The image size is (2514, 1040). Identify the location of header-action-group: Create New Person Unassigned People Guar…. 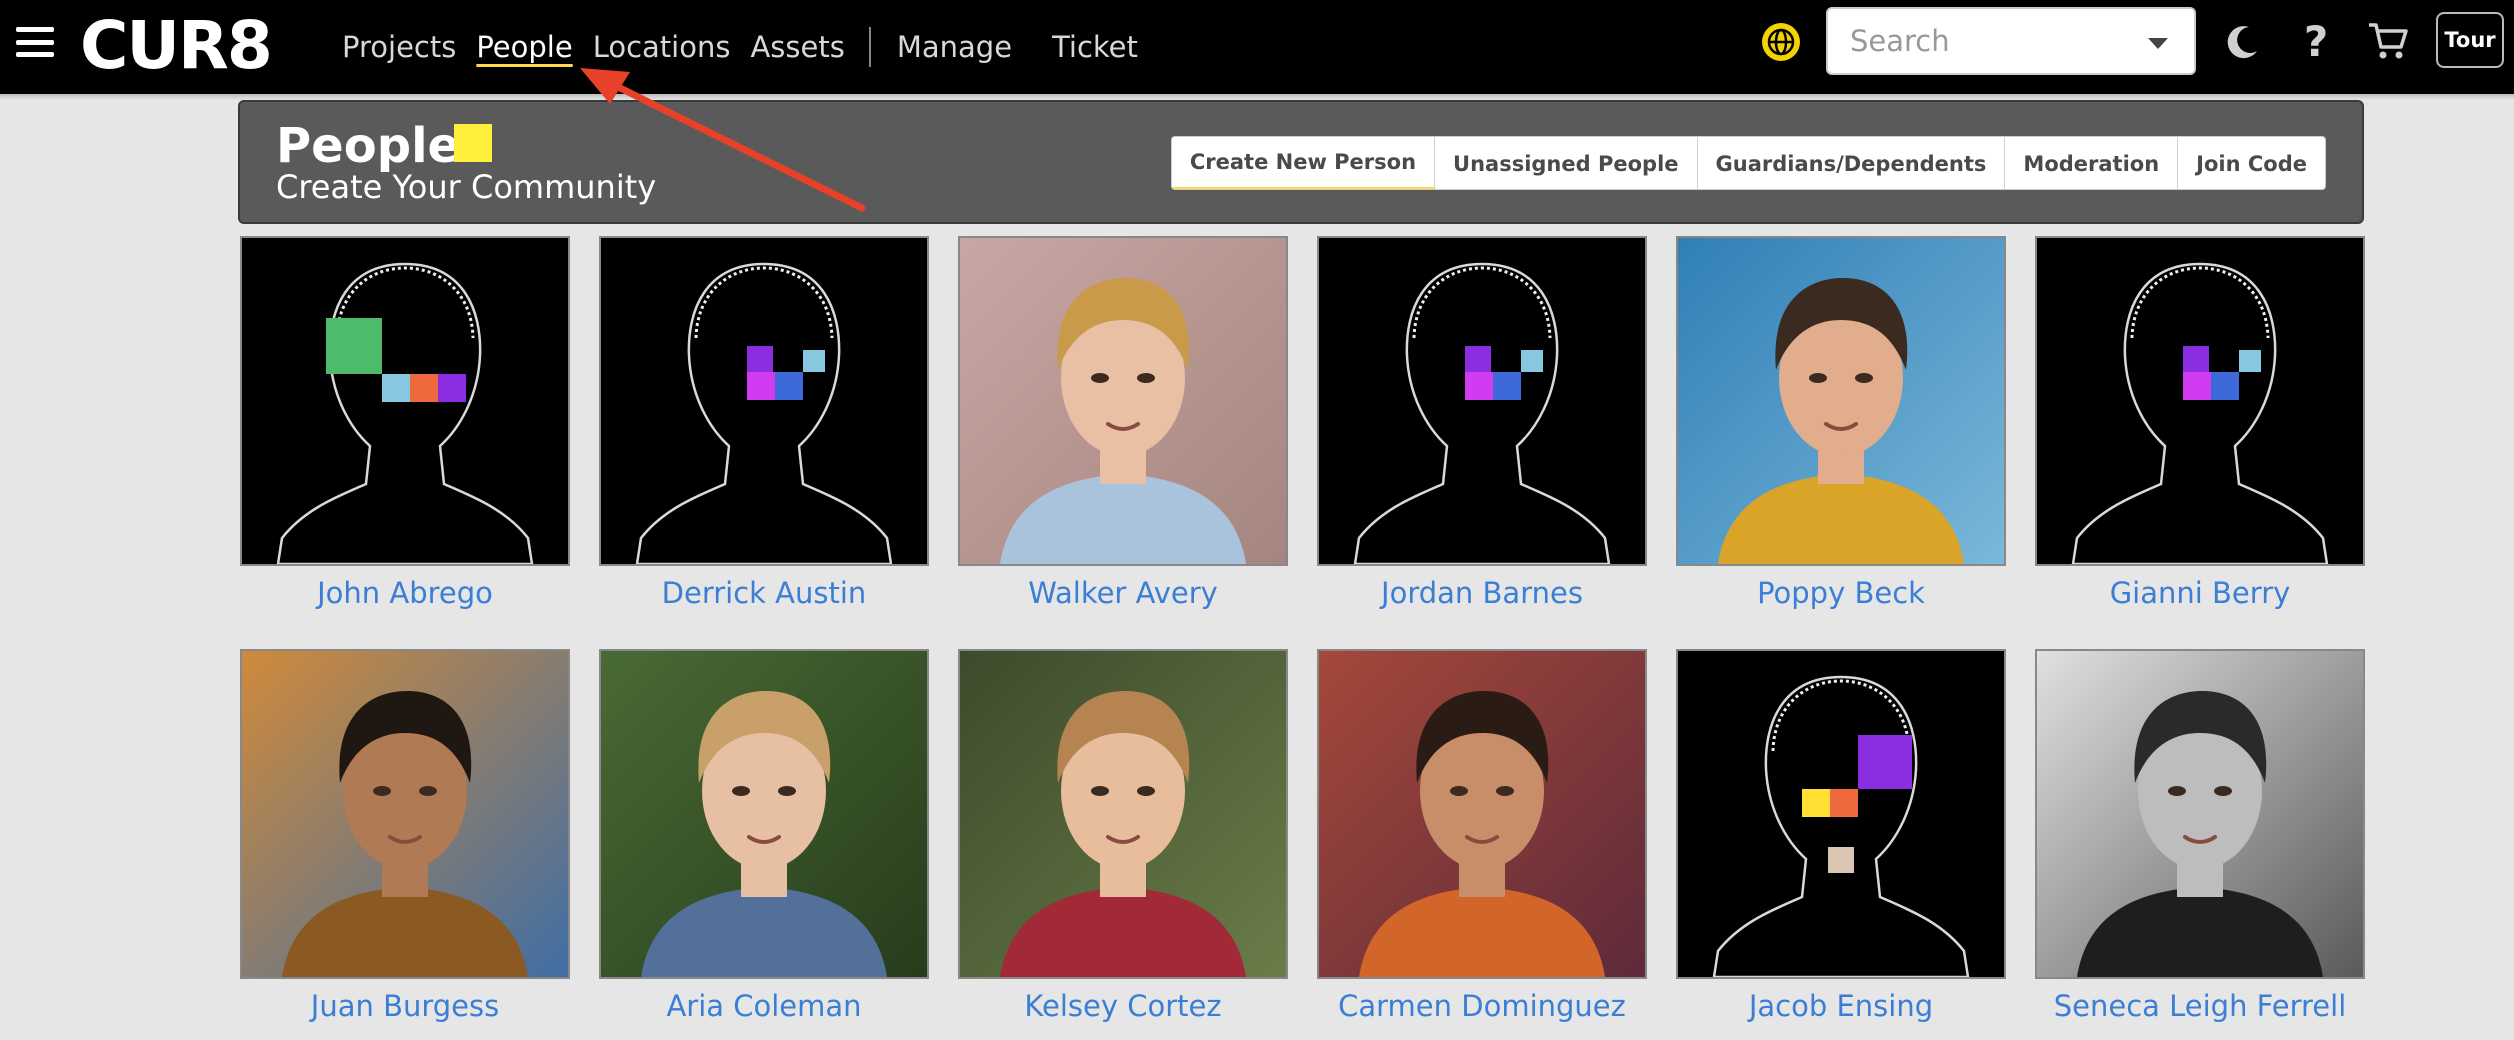
(1748, 163).